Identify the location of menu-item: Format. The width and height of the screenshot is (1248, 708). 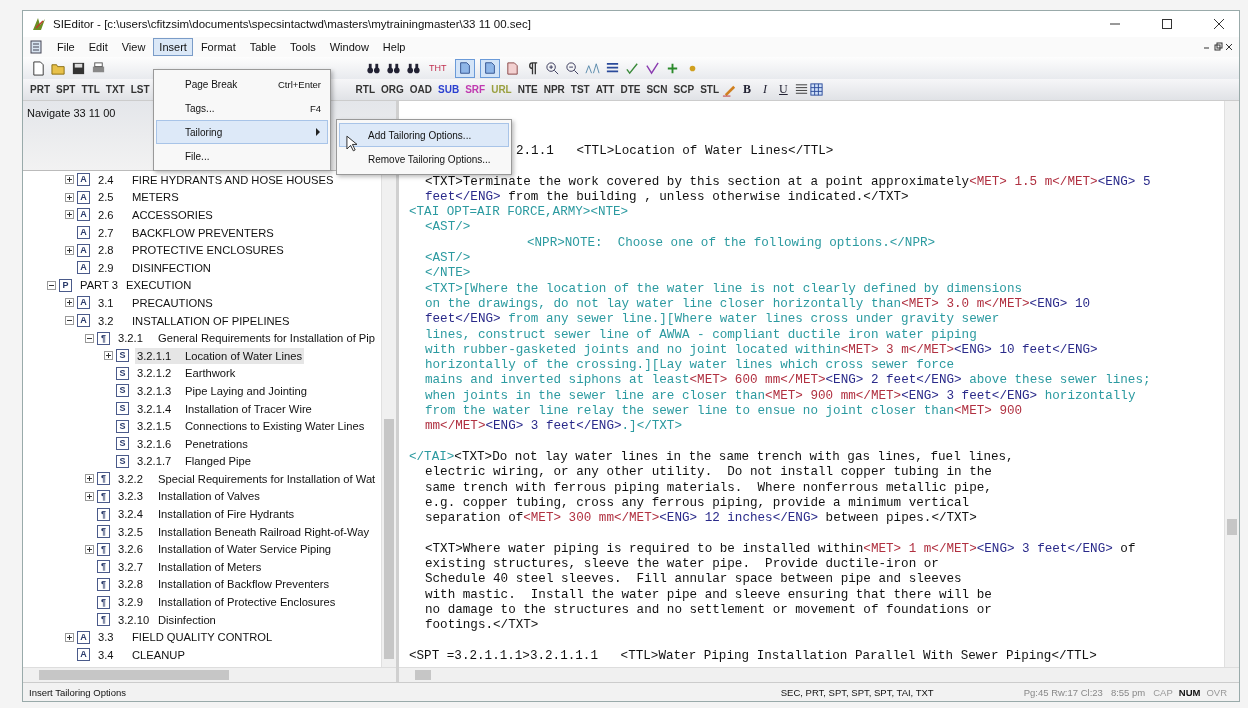
(218, 47).